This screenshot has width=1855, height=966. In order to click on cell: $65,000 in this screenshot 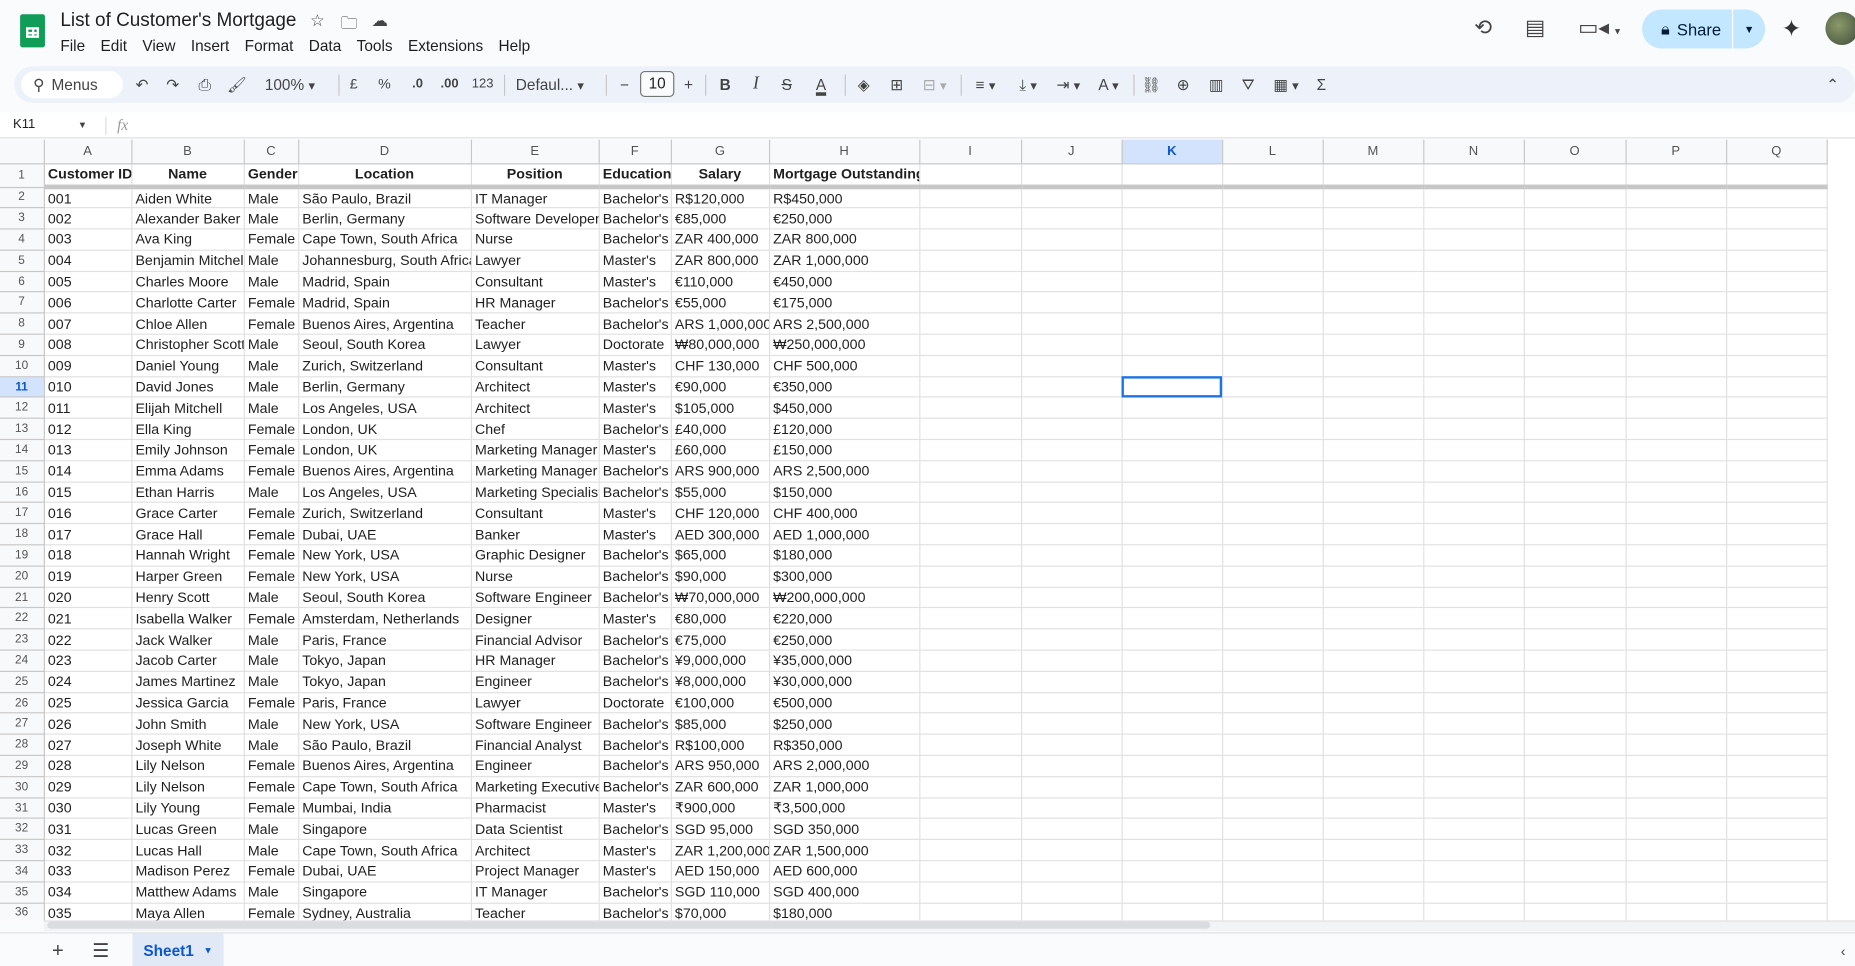, I will do `click(720, 555)`.